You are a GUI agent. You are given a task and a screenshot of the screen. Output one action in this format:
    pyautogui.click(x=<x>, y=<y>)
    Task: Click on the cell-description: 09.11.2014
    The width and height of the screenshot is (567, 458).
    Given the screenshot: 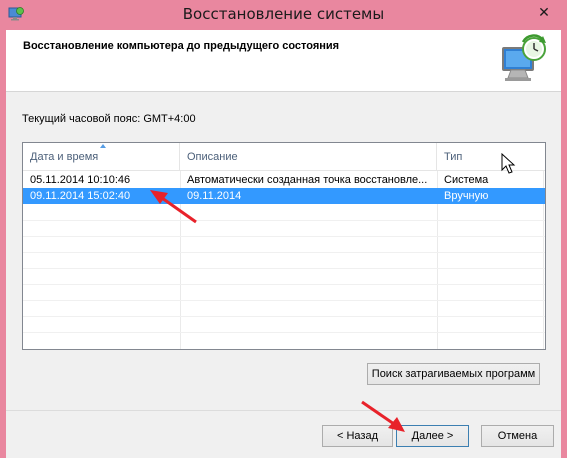 What is the action you would take?
    pyautogui.click(x=214, y=196)
    